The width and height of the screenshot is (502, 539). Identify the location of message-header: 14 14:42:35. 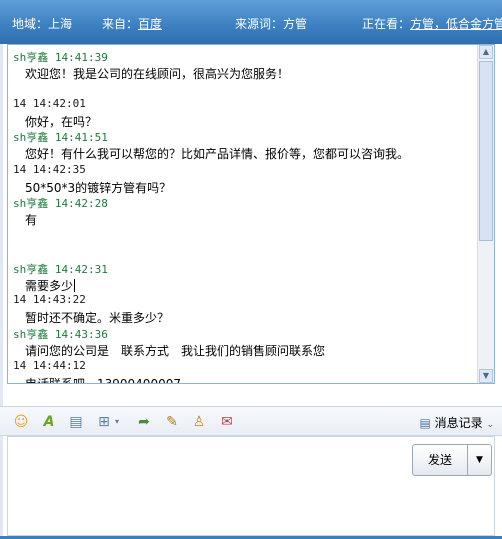
(49, 169).